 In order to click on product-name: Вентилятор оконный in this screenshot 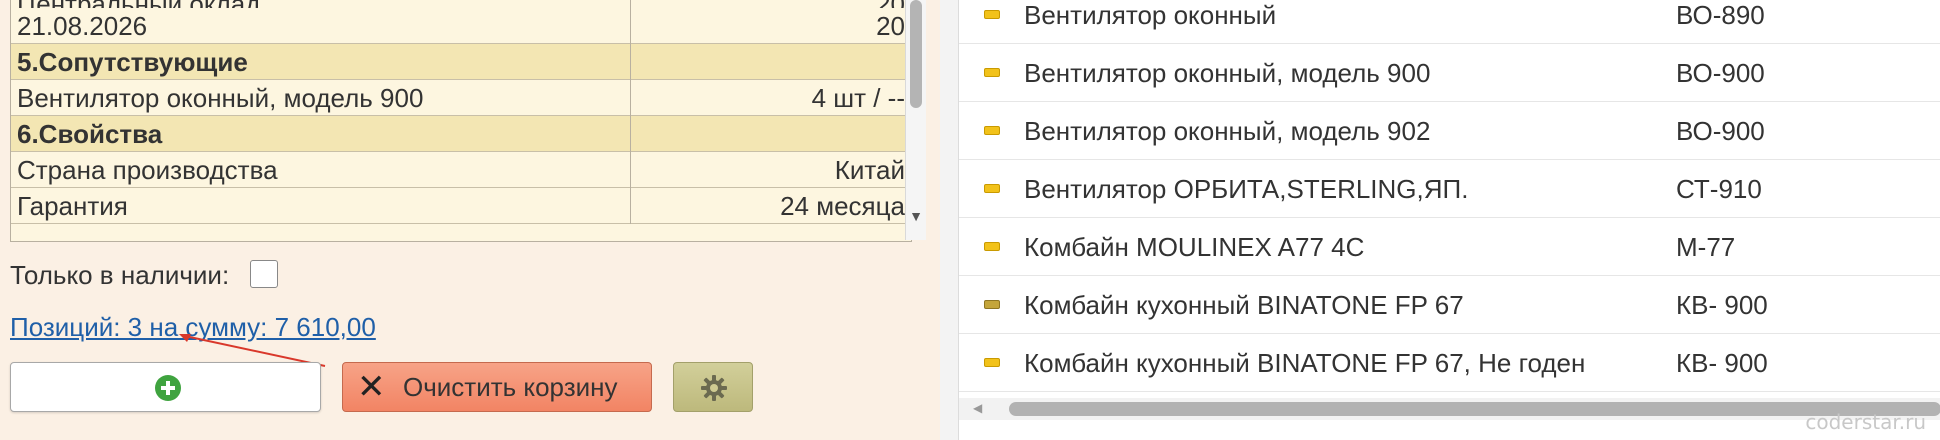, I will do `click(1150, 15)`.